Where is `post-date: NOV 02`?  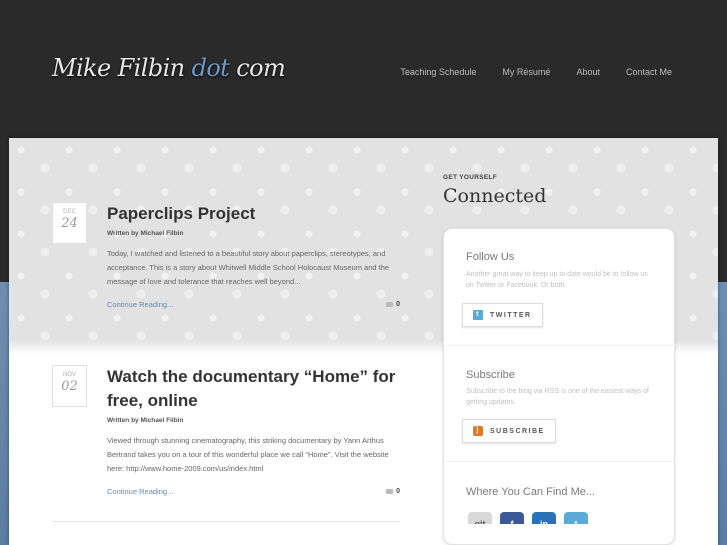
post-date: NOV 02 is located at coordinates (69, 386).